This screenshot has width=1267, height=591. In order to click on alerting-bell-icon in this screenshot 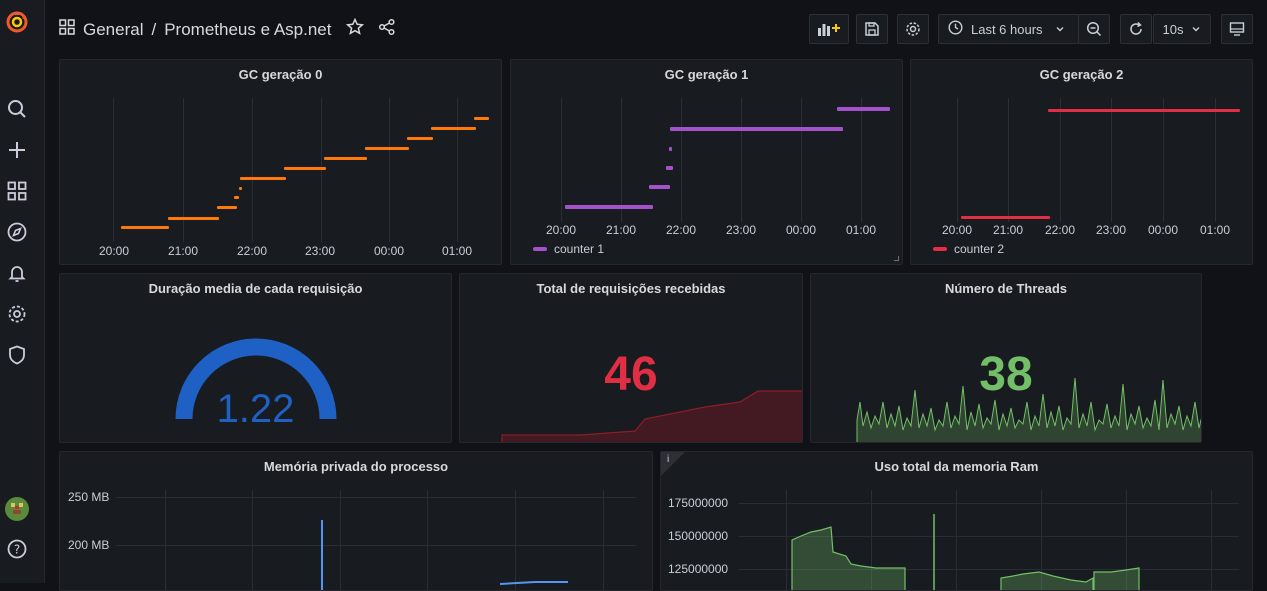, I will do `click(17, 273)`.